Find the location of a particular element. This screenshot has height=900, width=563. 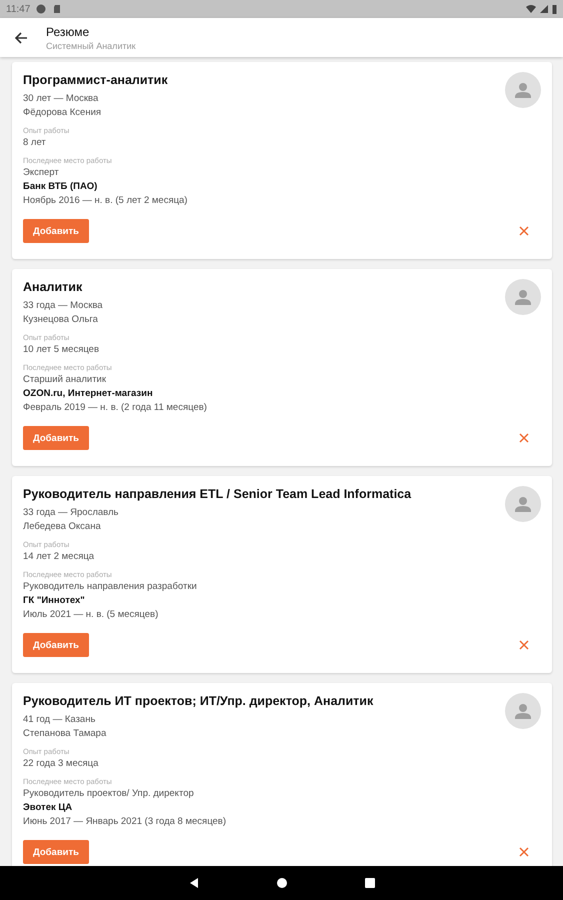

resume-title: Руководитель ИТ проектов; ИТ/Упр. директор, Аналитик is located at coordinates (198, 701).